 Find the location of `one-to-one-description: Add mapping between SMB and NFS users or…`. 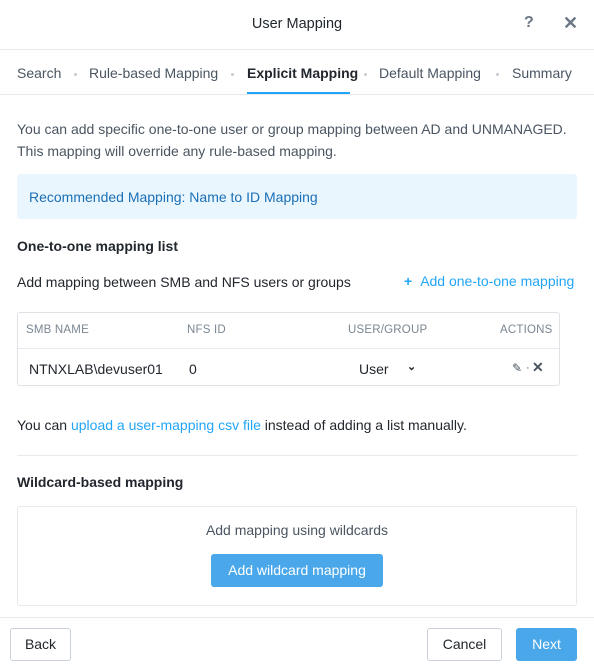

one-to-one-description: Add mapping between SMB and NFS users or… is located at coordinates (184, 282).